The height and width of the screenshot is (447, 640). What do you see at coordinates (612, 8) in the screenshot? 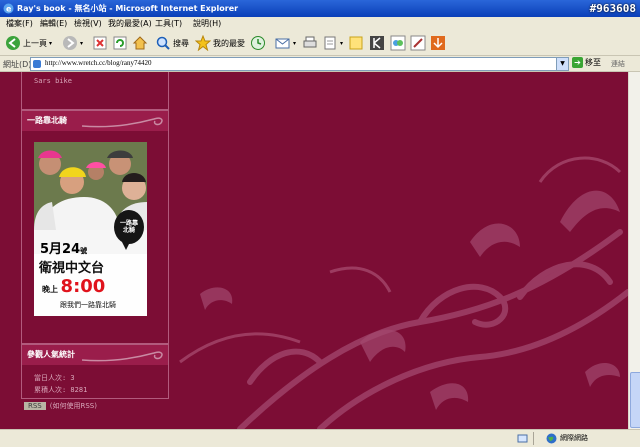
I see `image-tag: #963608` at bounding box center [612, 8].